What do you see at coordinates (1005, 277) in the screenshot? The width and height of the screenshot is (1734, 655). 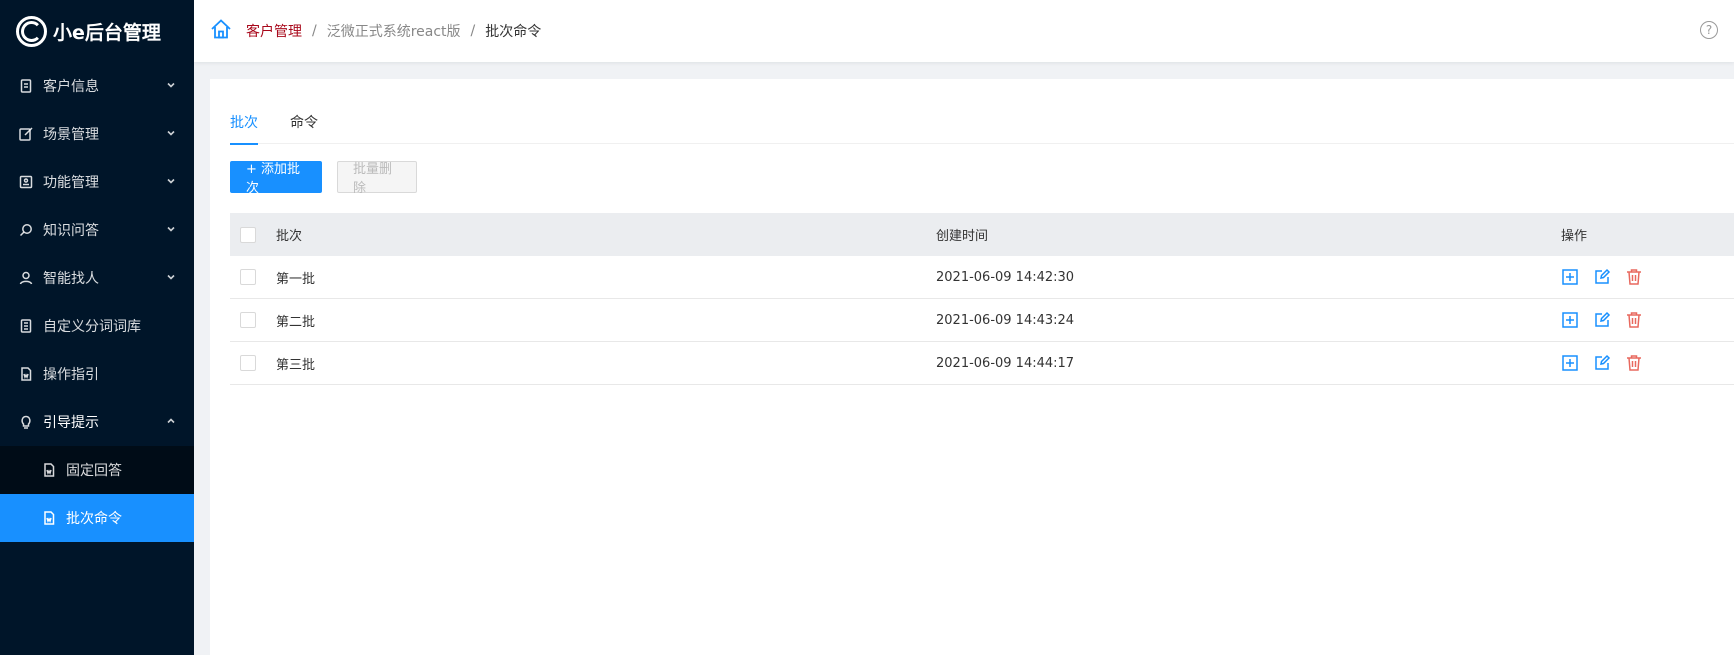 I see `cell-created: 2021-06-09 14:42:30` at bounding box center [1005, 277].